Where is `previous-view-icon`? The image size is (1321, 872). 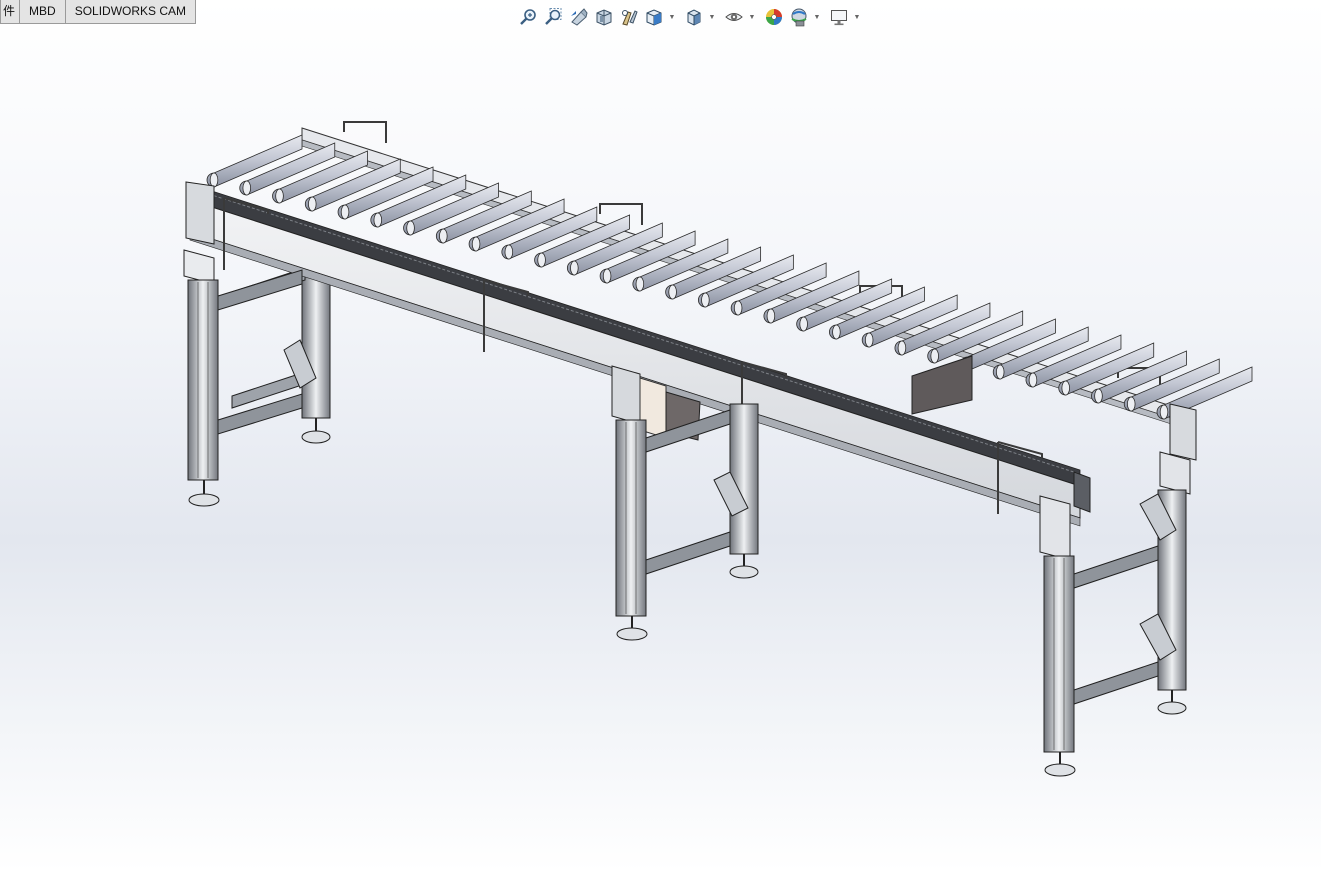
previous-view-icon is located at coordinates (579, 17).